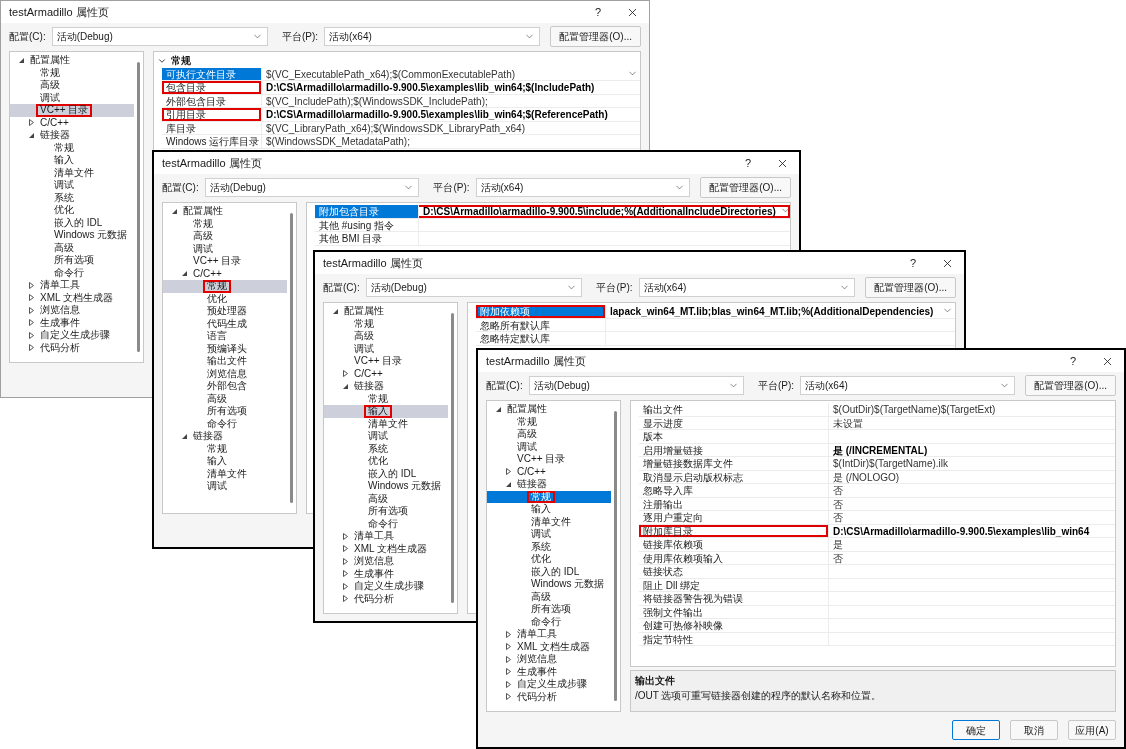 Image resolution: width=1126 pixels, height=749 pixels. What do you see at coordinates (541, 311) in the screenshot?
I see `property-name: 附加依赖项` at bounding box center [541, 311].